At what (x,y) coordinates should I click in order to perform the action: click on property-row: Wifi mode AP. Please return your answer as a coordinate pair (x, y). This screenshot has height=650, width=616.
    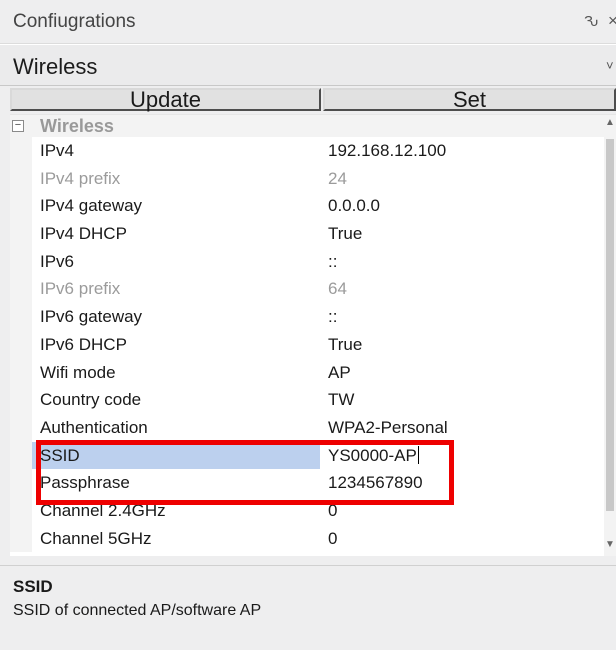
    Looking at the image, I should click on (307, 372).